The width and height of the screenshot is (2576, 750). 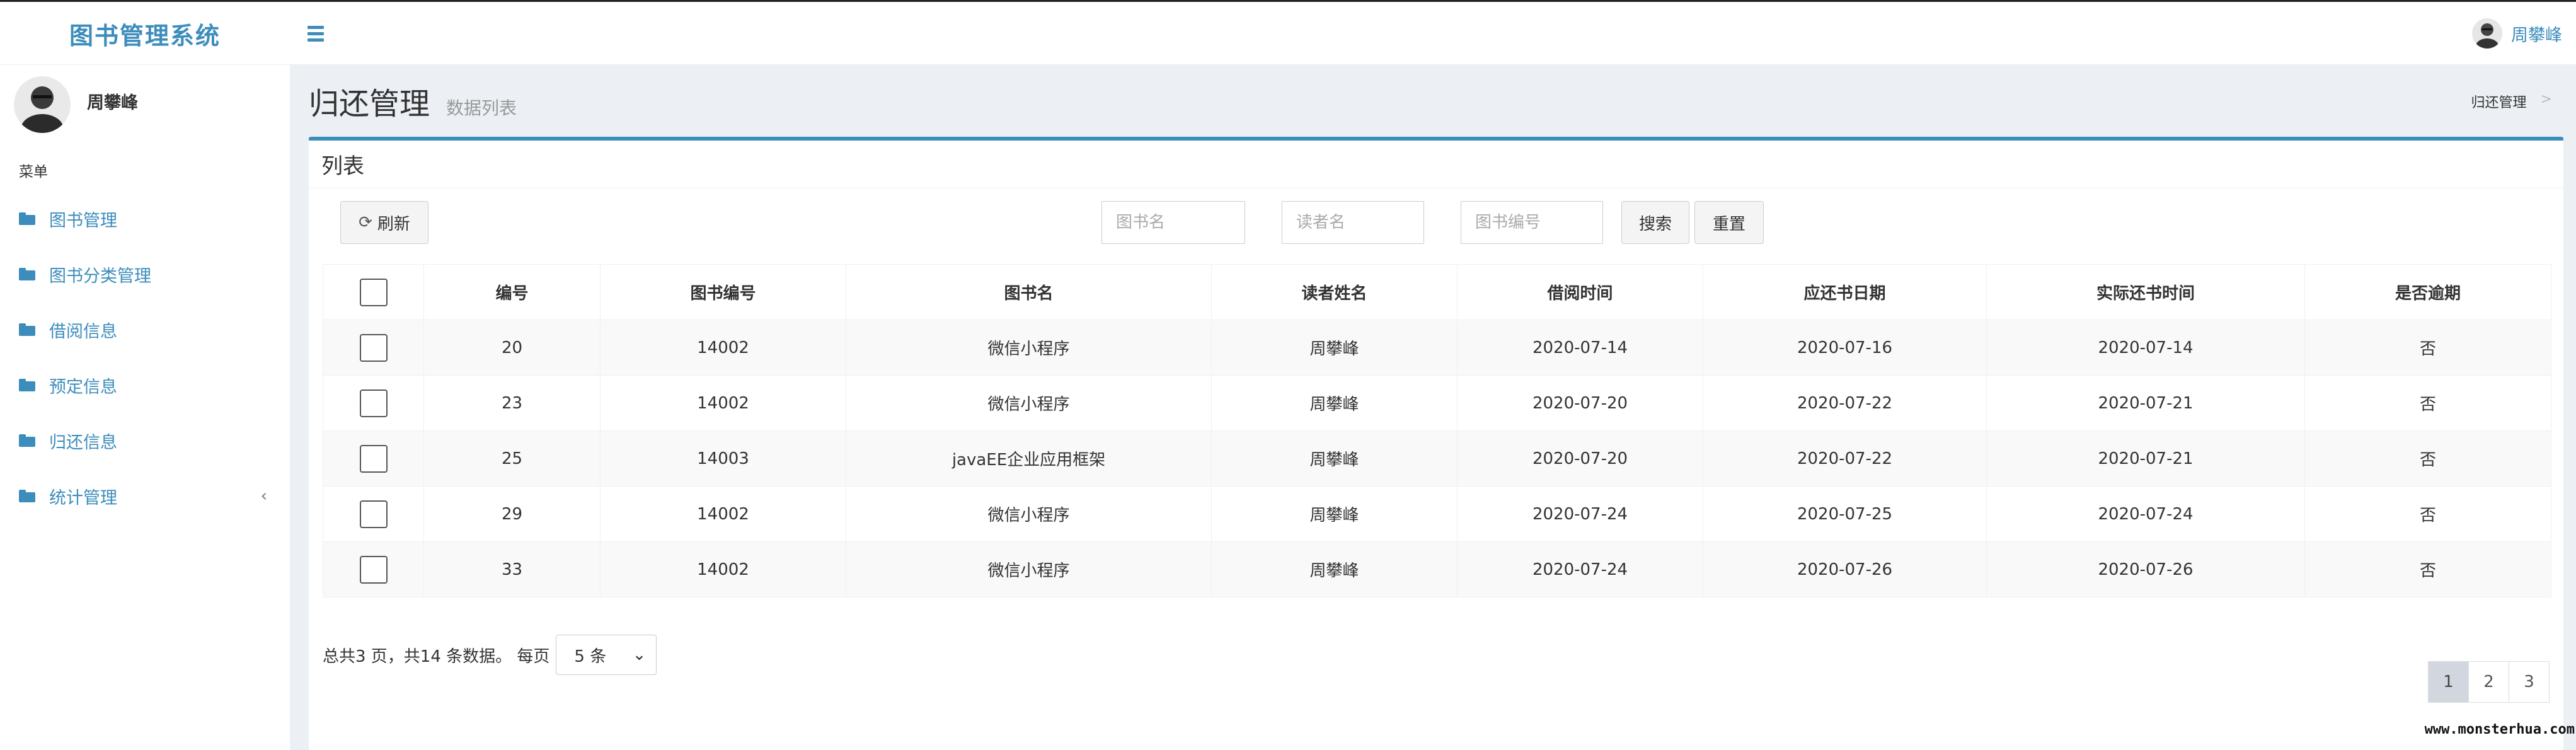 I want to click on sidebar-item-book-categories: 图书分类管理, so click(x=145, y=274).